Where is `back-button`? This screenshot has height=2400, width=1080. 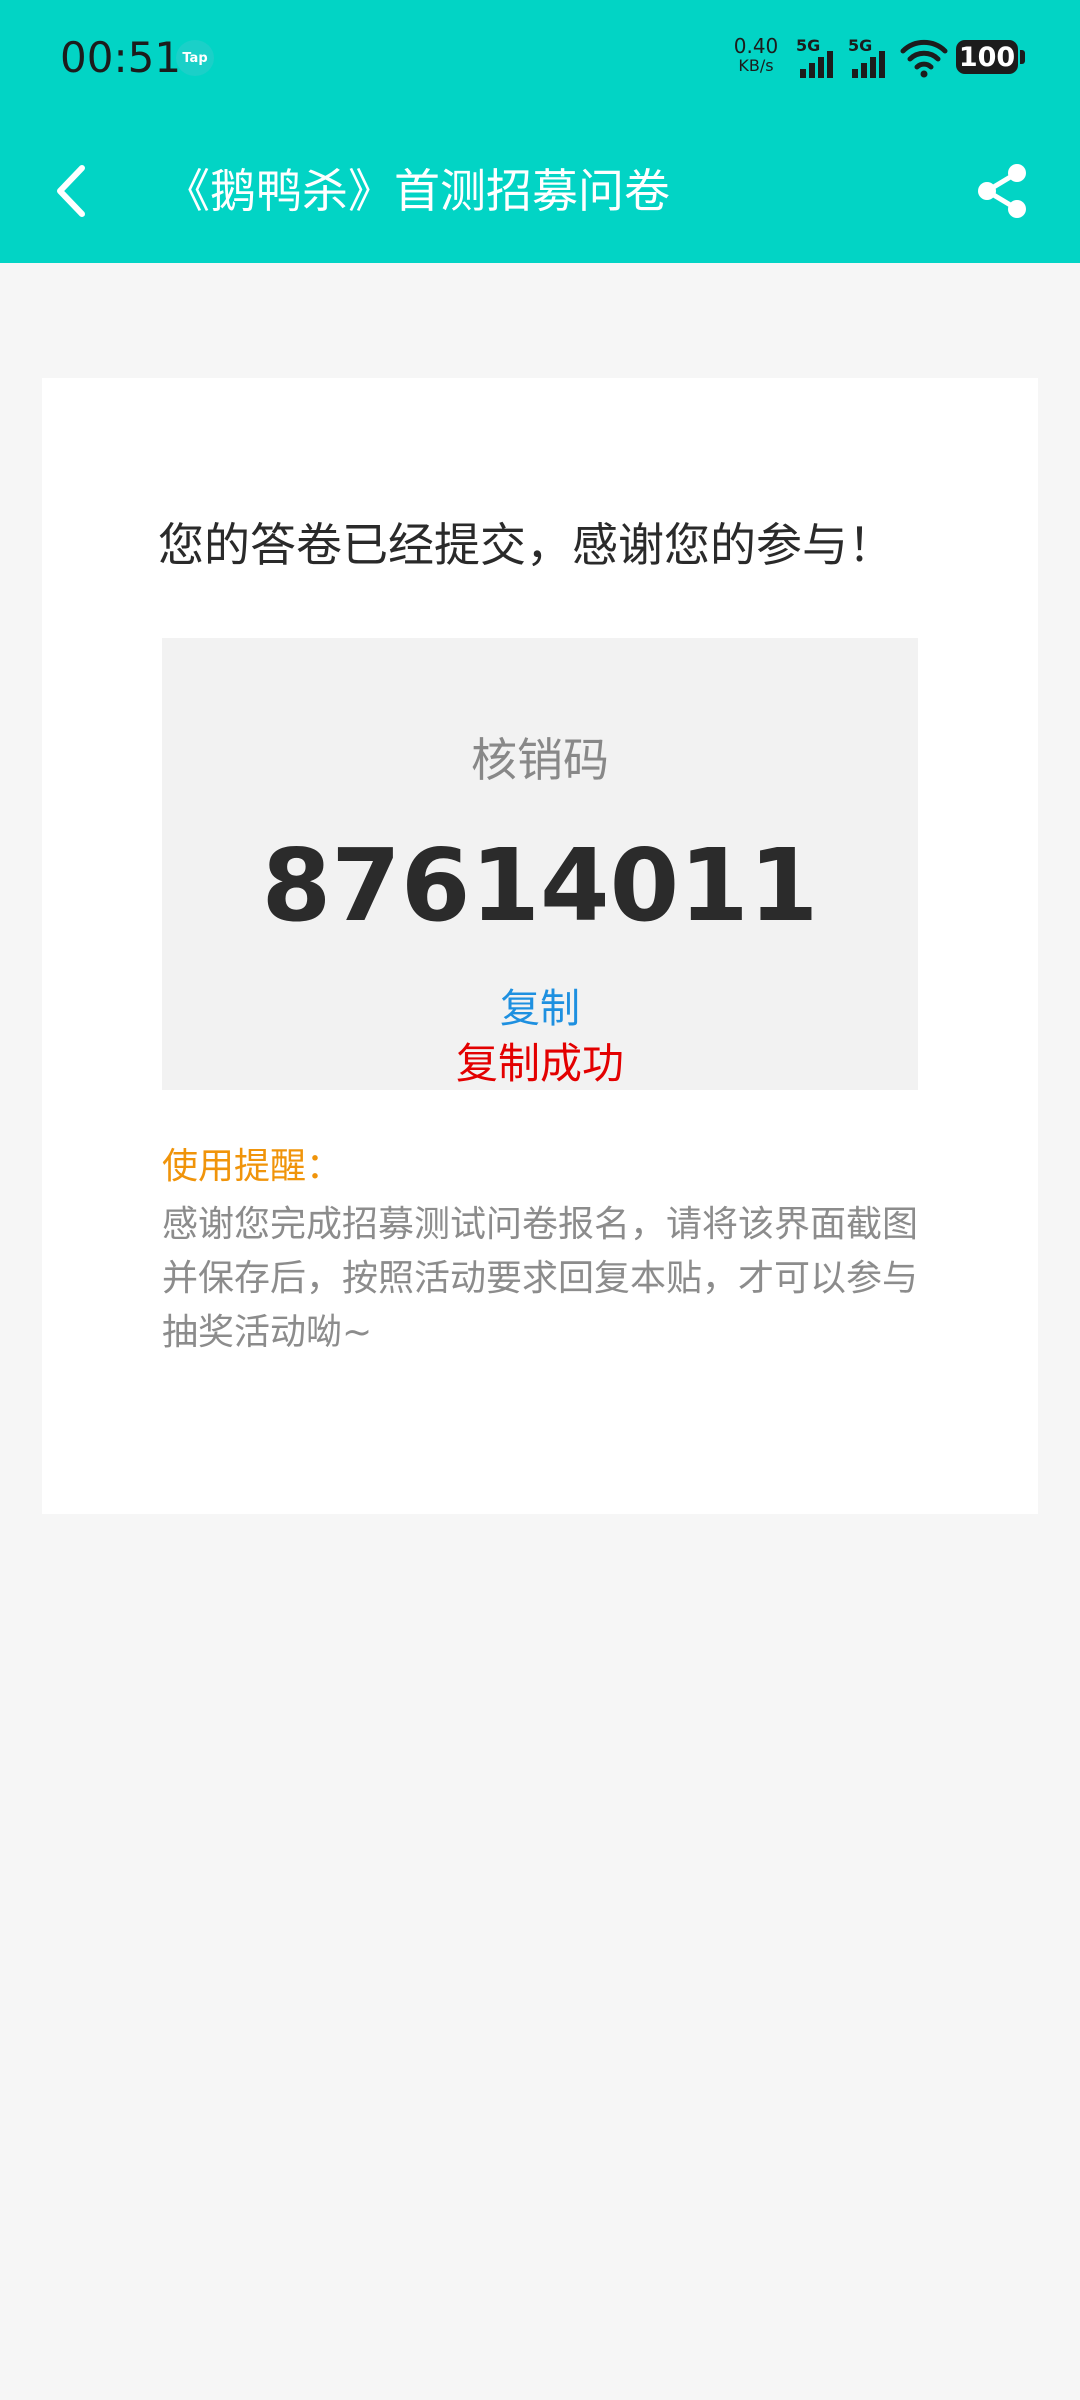
back-button is located at coordinates (74, 191).